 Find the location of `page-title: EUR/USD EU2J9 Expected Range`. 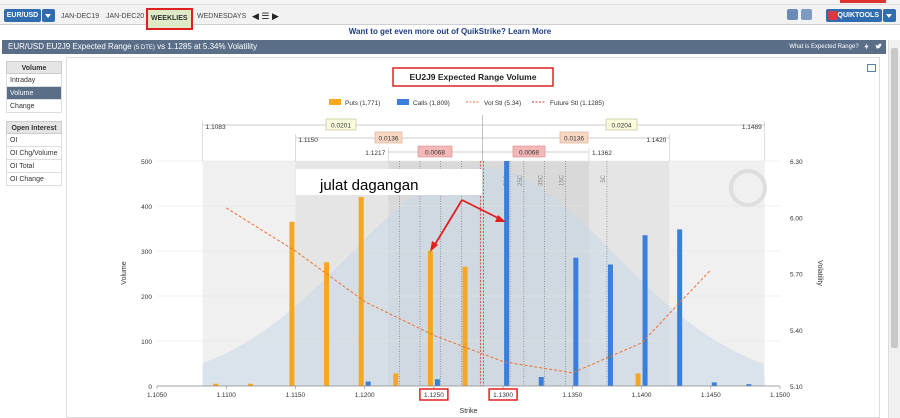

page-title: EUR/USD EU2J9 Expected Range is located at coordinates (70, 46).